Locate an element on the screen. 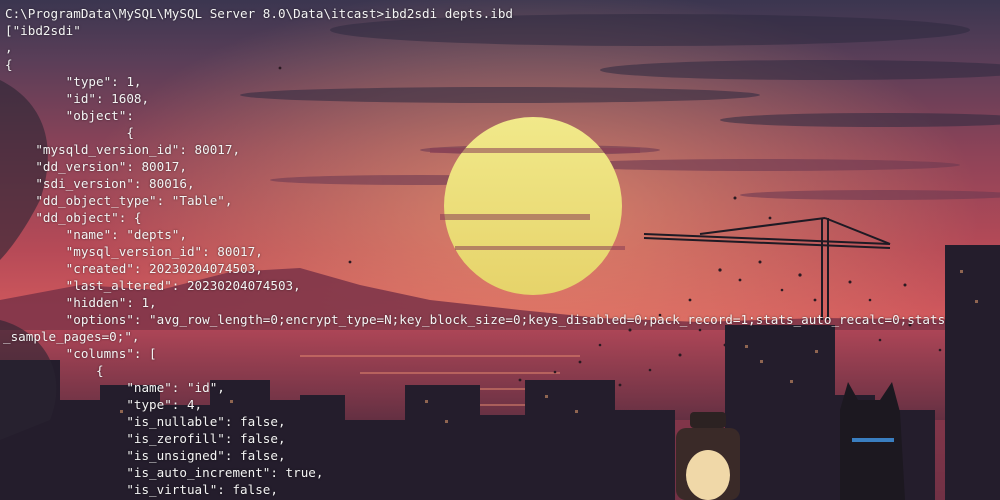  output-line: "name": "depts", is located at coordinates (96, 234).